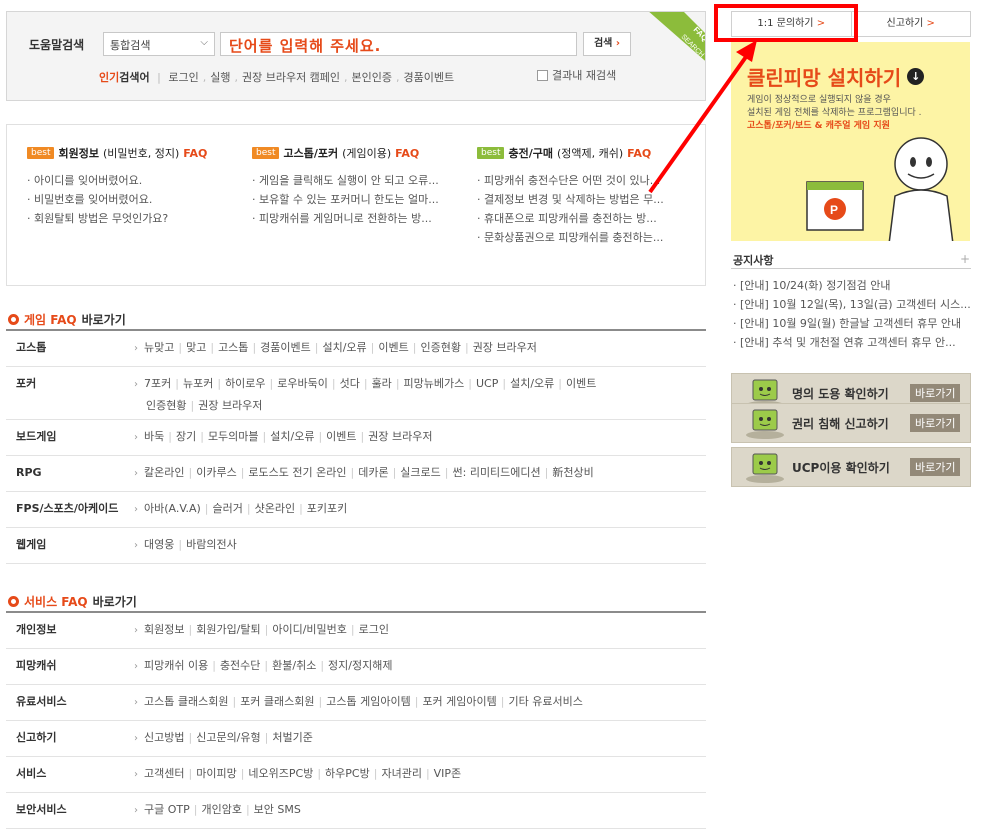  I want to click on search-button: 검색 ›, so click(607, 44).